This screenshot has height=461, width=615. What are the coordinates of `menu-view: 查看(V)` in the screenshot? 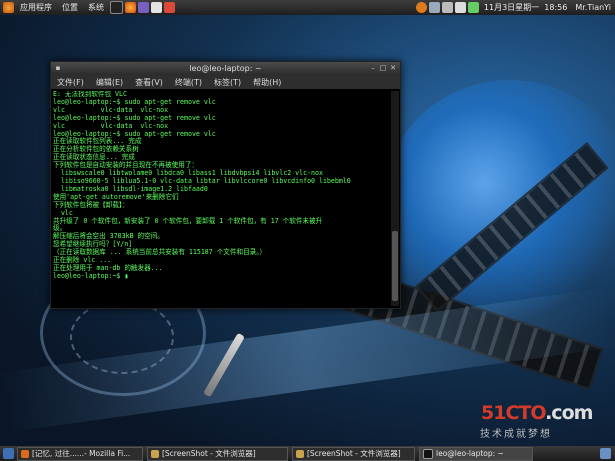 It's located at (149, 82).